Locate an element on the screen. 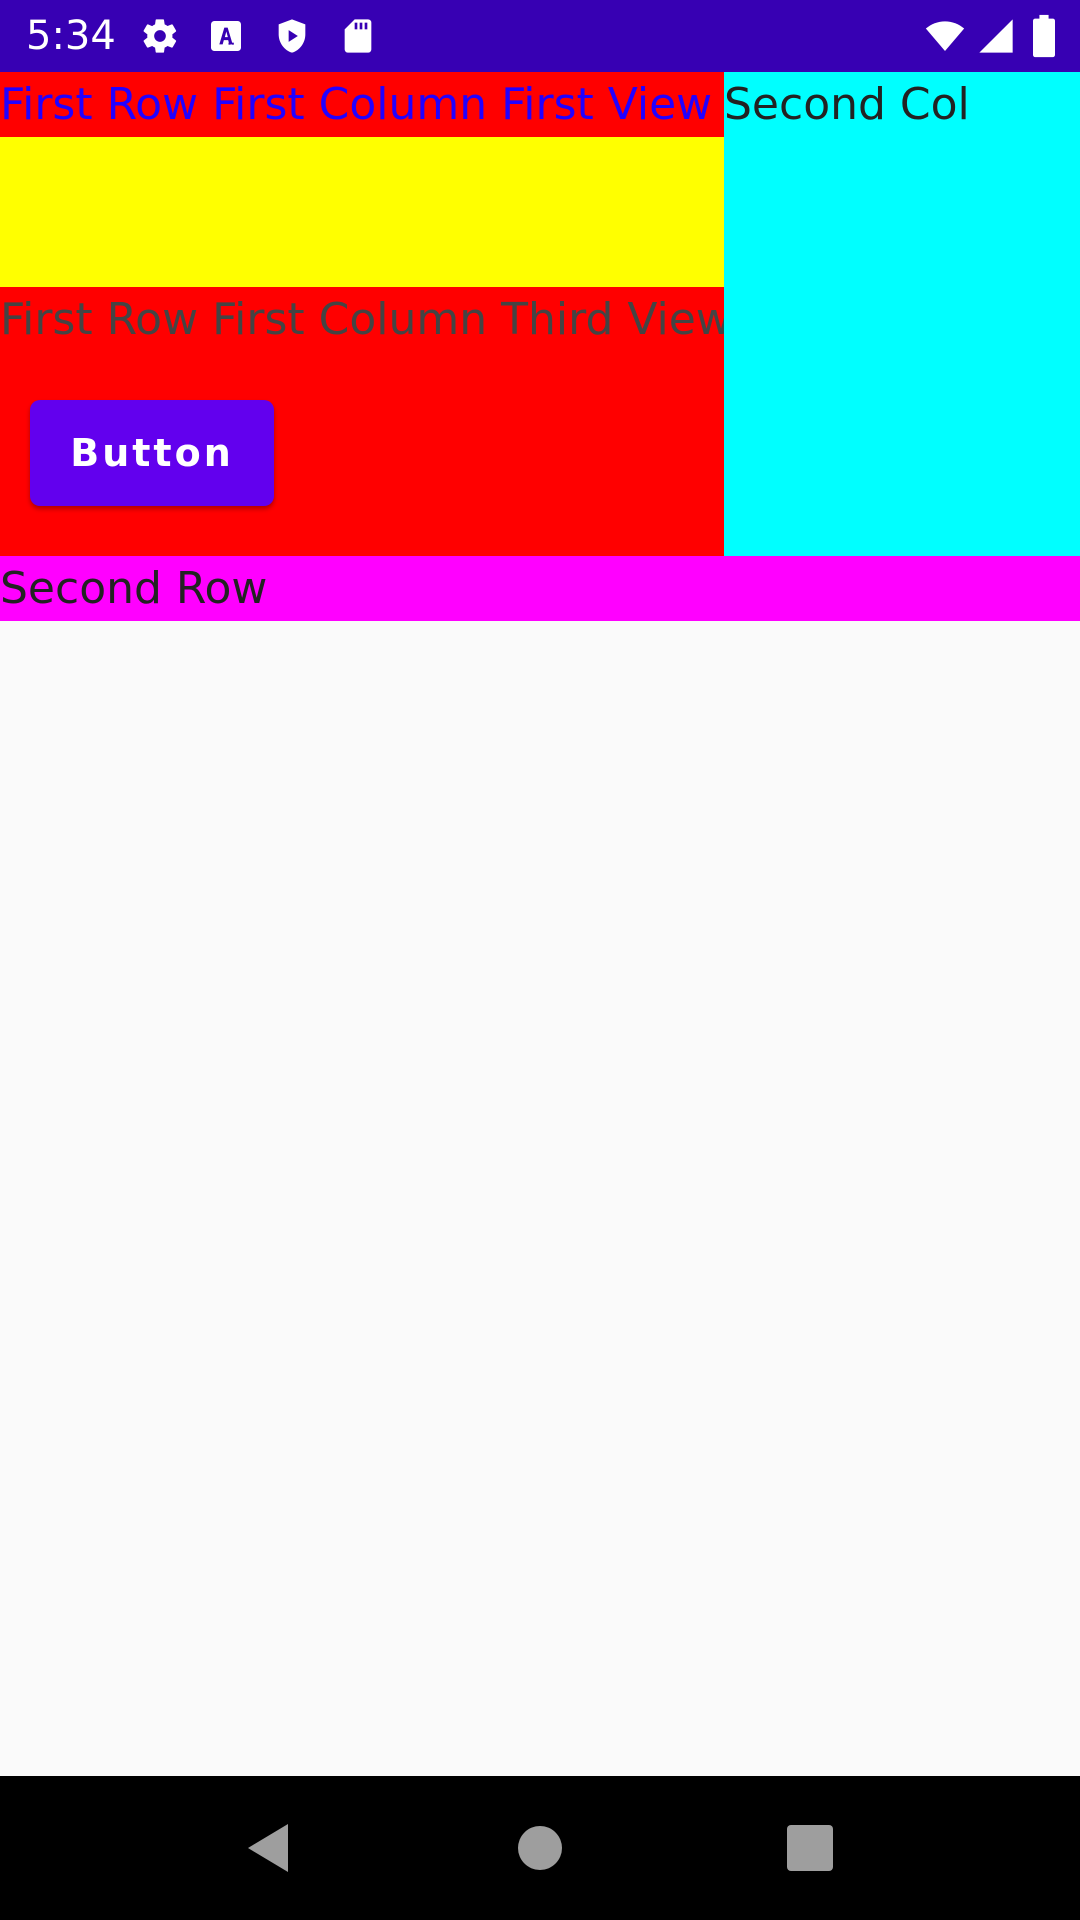 The image size is (1080, 1920). cell-signal-icon is located at coordinates (996, 36).